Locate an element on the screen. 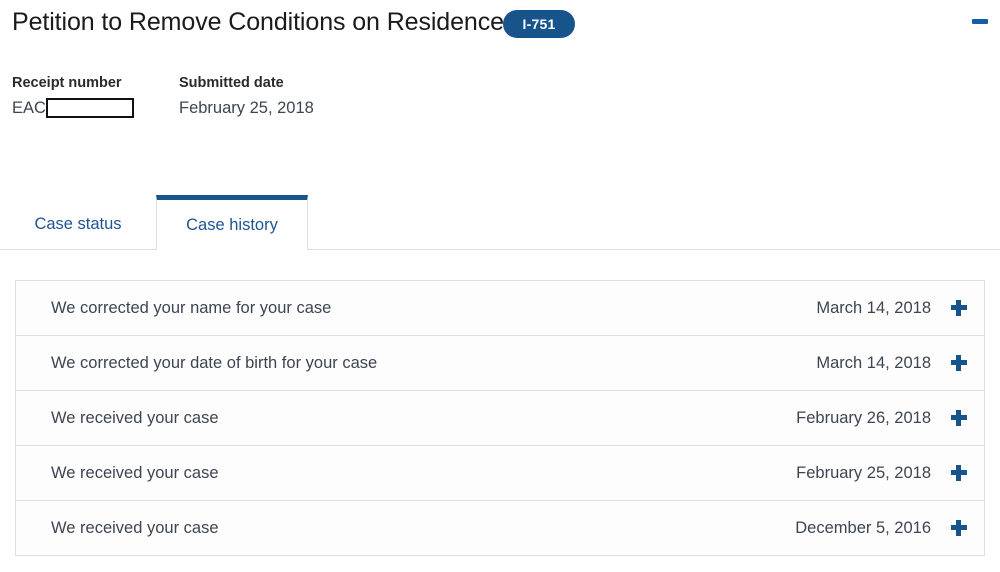  receipt-number-redaction-box is located at coordinates (89, 108).